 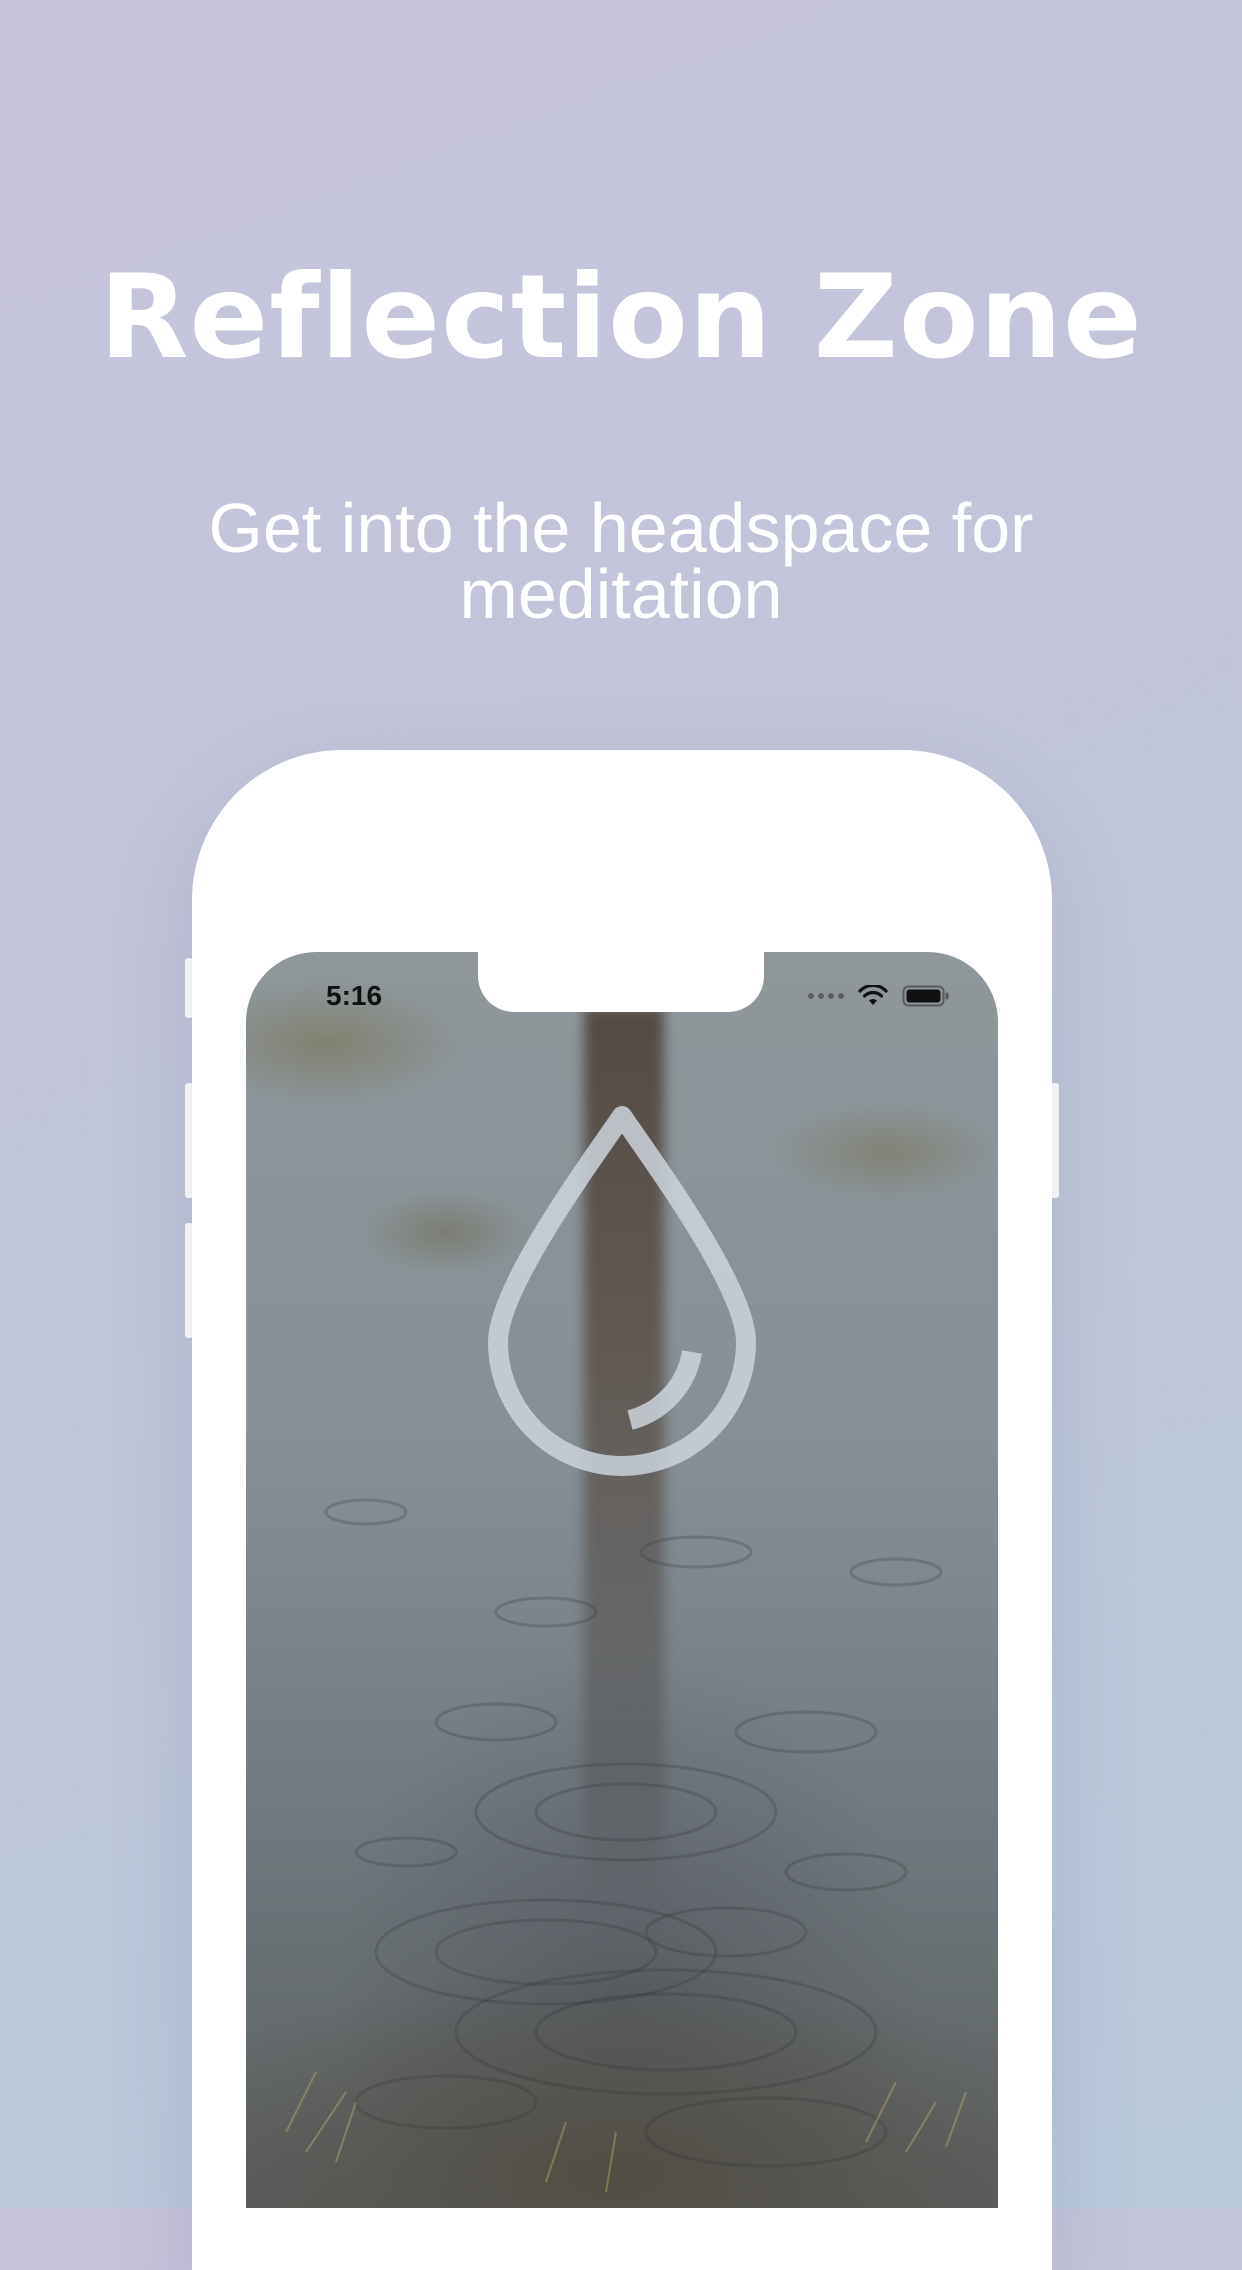 I want to click on wifi-icon, so click(x=873, y=996).